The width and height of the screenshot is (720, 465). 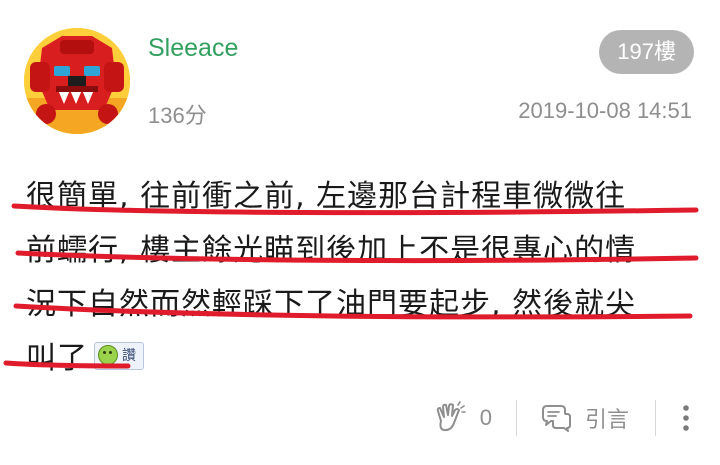 I want to click on post-timestamp: 2019-10-08 14:51, so click(x=605, y=110).